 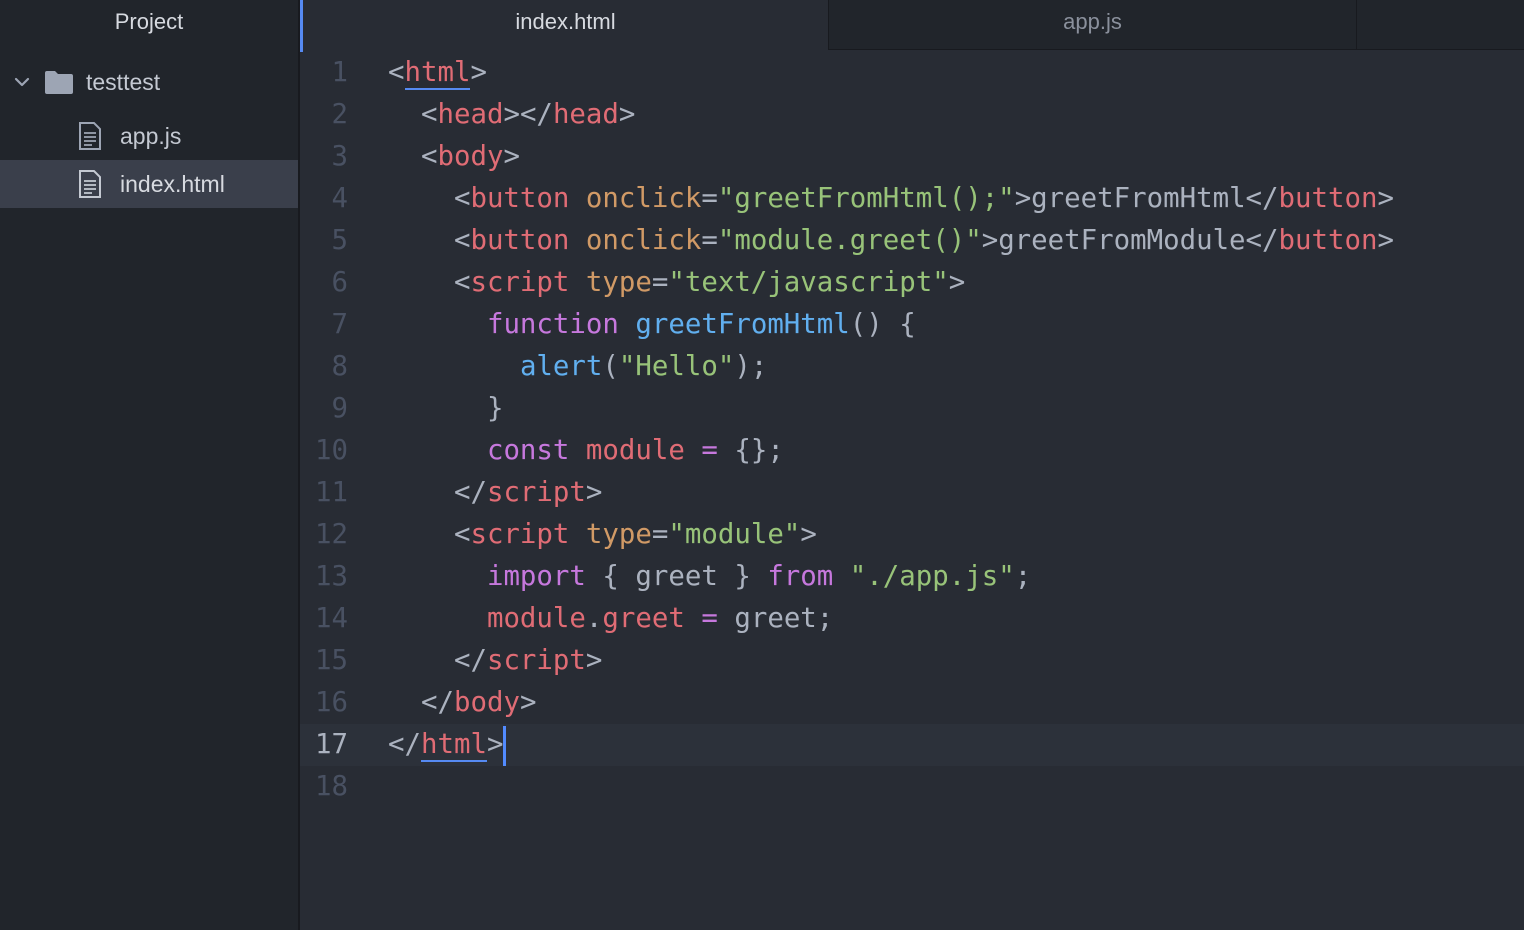 I want to click on tree-file-index-html: index.html, so click(x=149, y=184).